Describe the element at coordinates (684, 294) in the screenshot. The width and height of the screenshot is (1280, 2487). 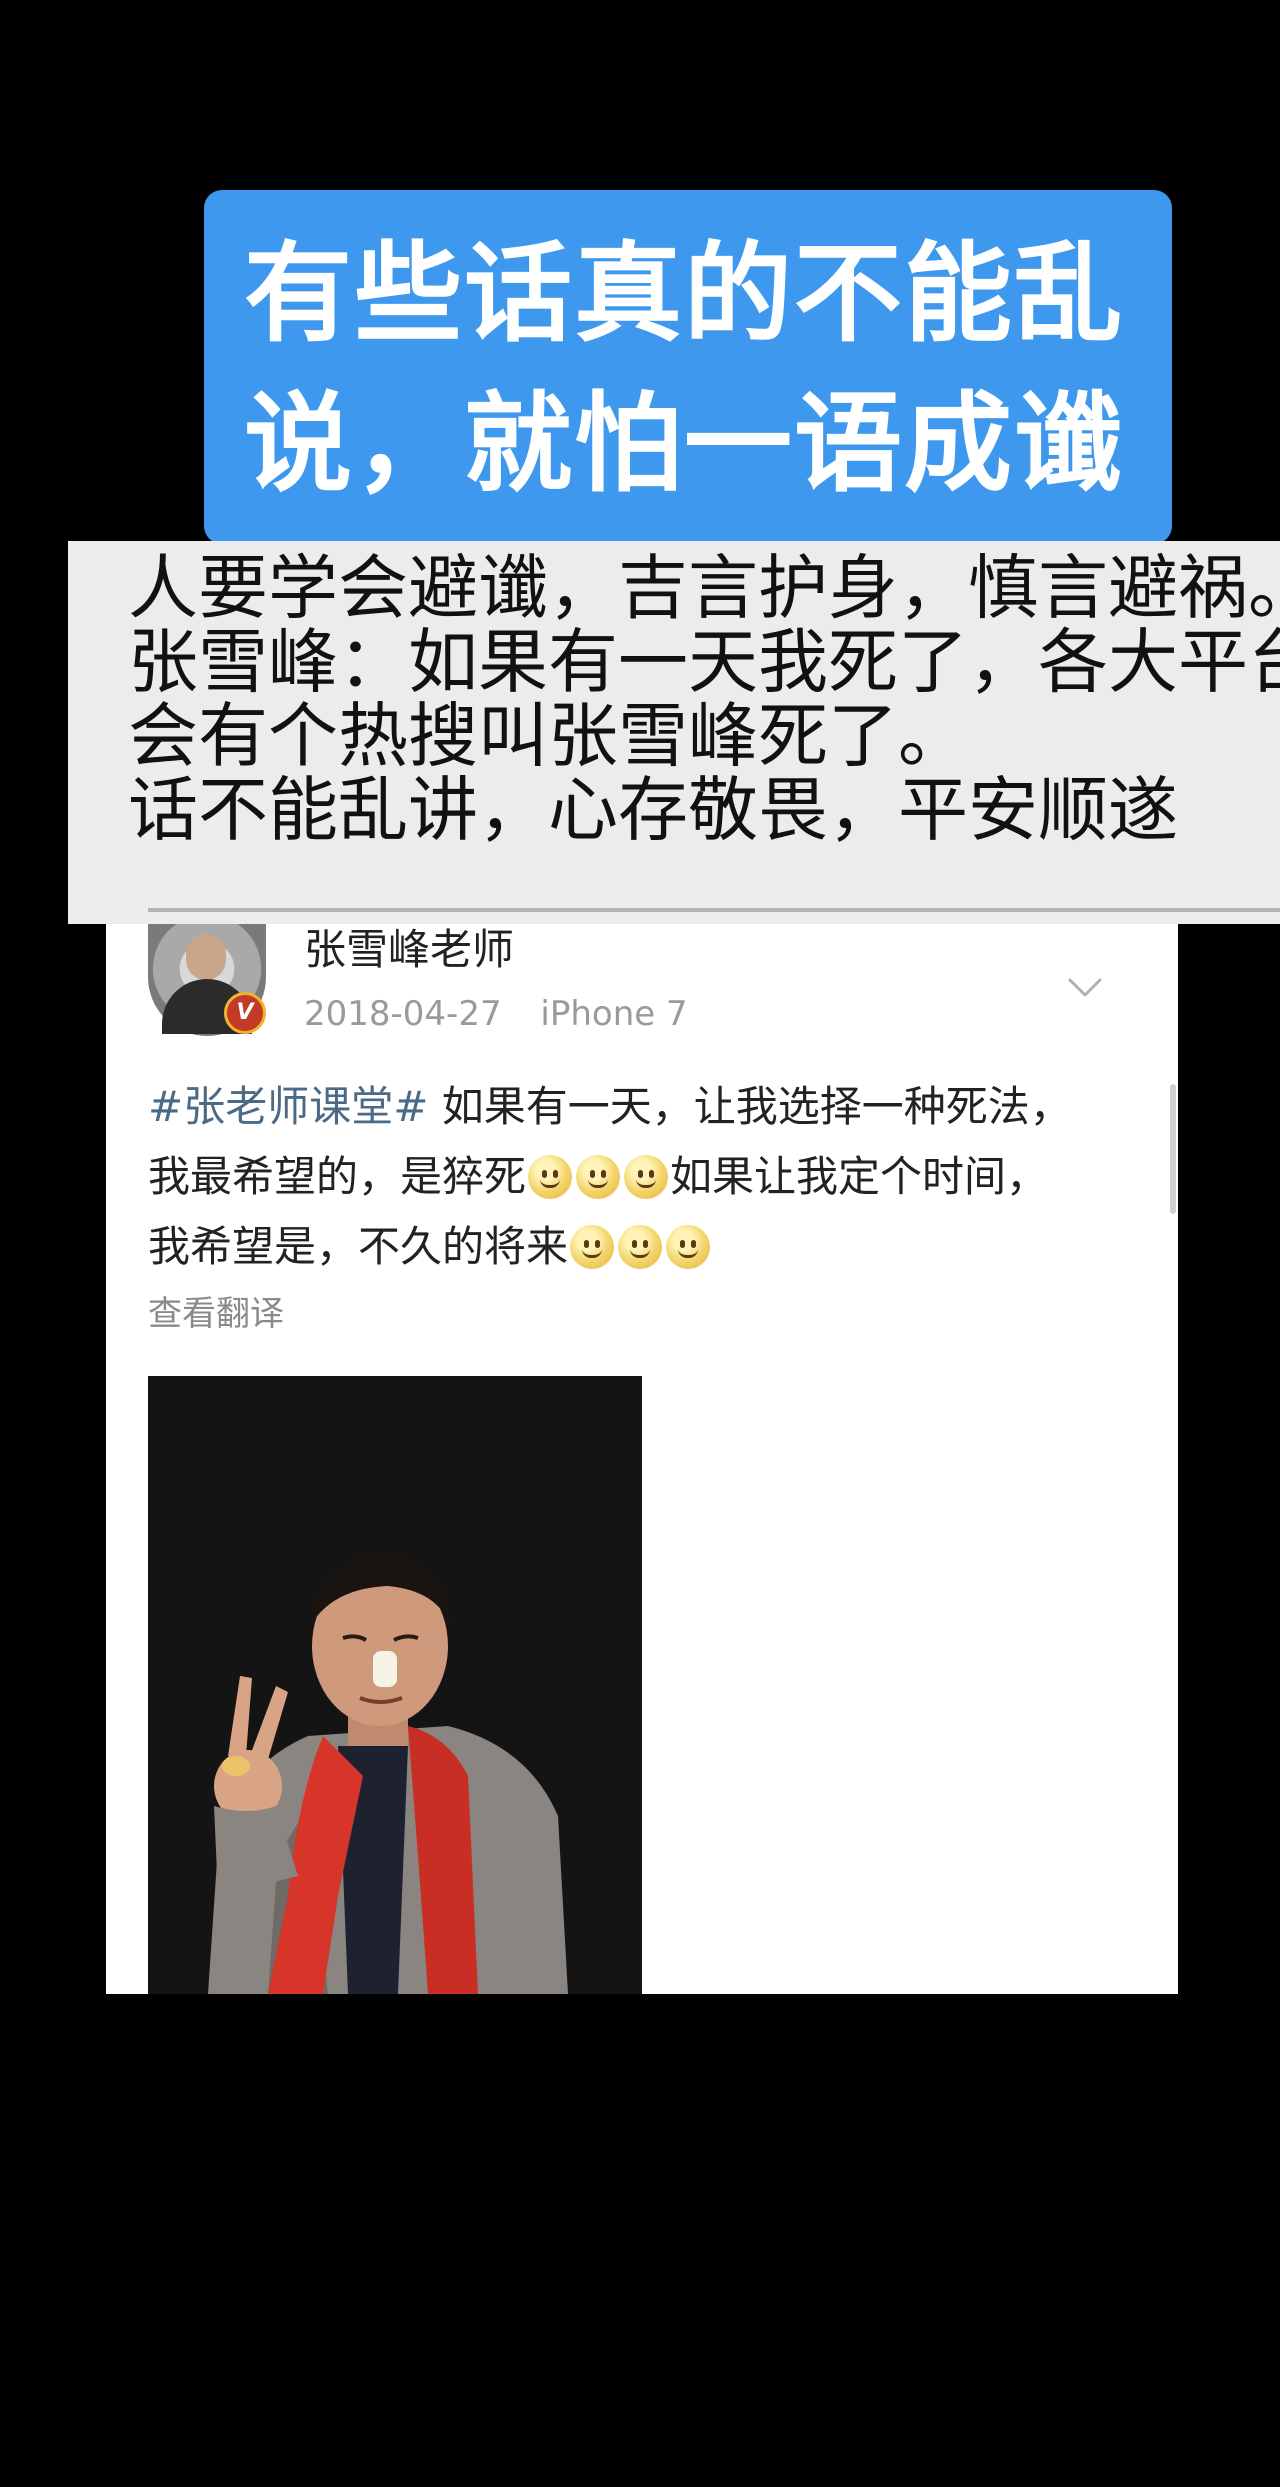
I see `title-line-1: 有些话真的不能乱` at that location.